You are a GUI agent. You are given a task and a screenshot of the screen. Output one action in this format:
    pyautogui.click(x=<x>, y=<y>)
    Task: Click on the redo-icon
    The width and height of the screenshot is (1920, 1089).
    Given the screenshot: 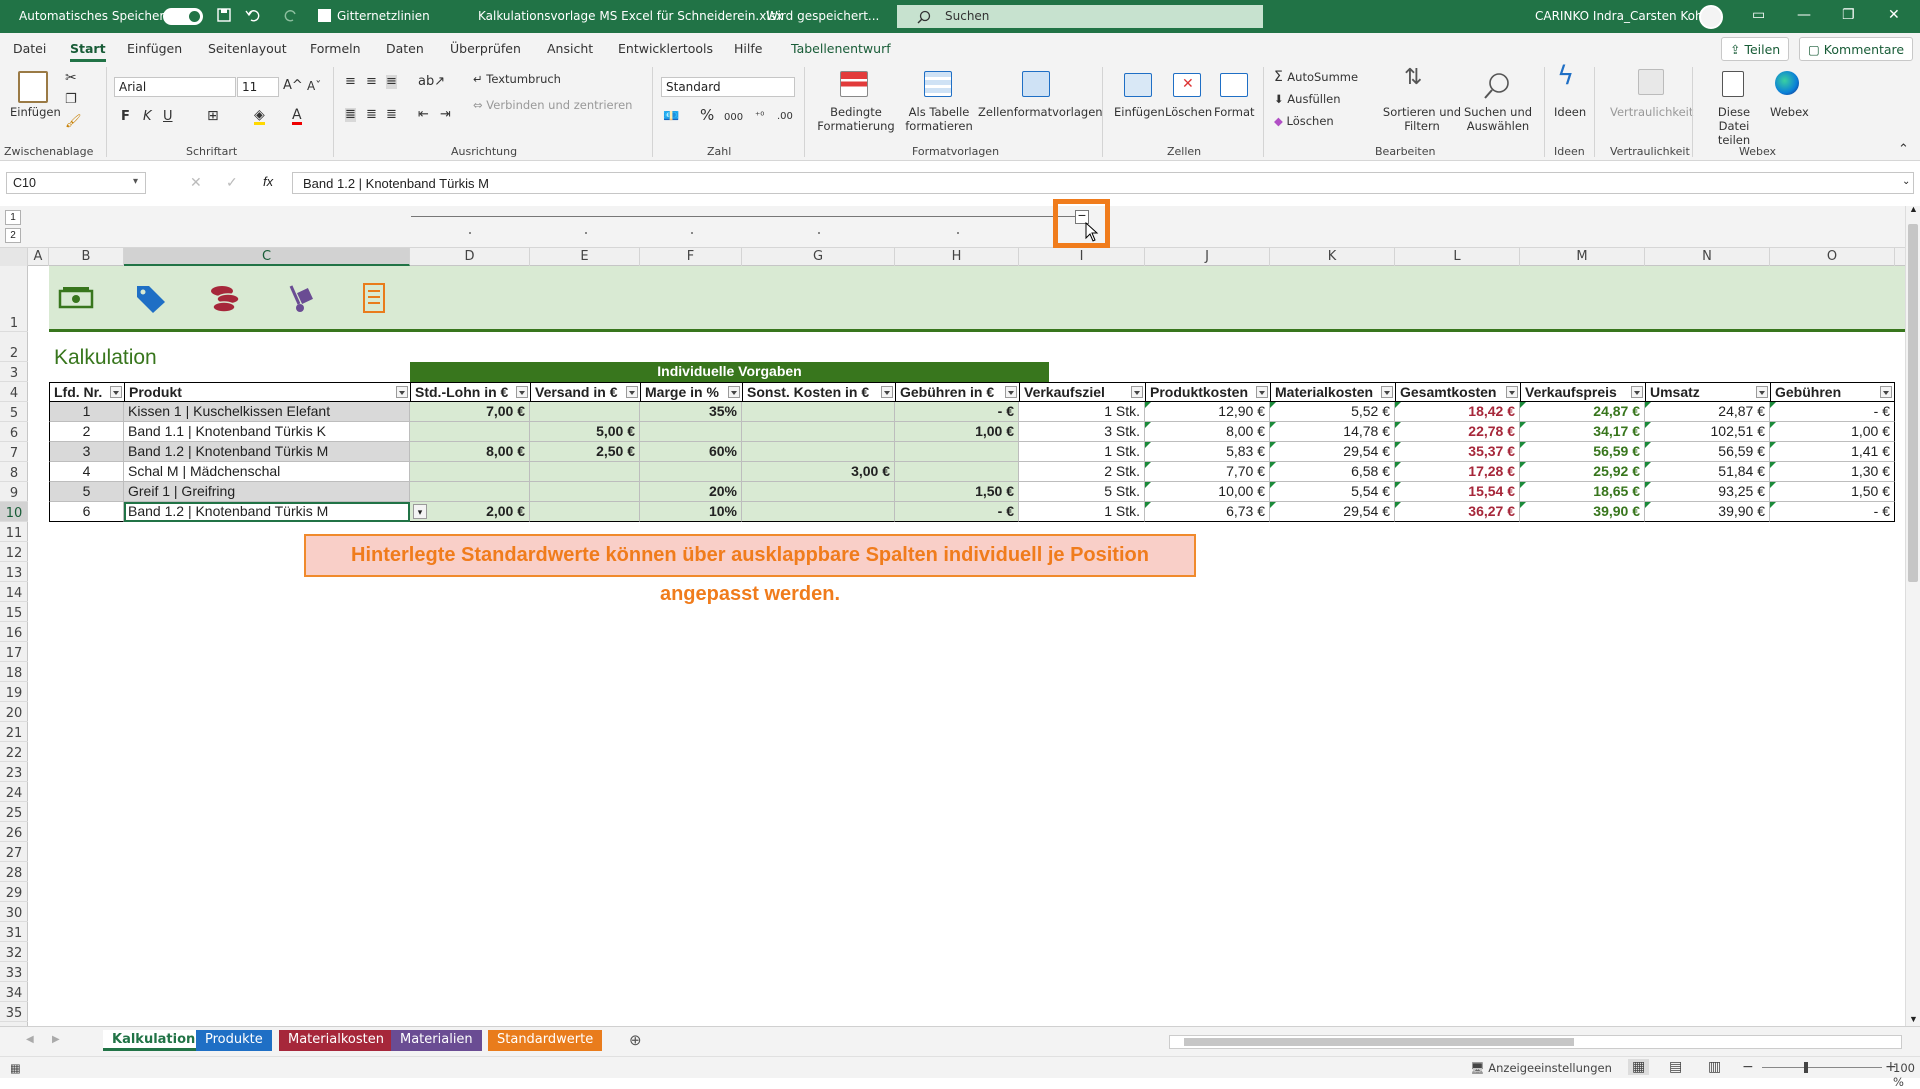 What is the action you would take?
    pyautogui.click(x=291, y=15)
    